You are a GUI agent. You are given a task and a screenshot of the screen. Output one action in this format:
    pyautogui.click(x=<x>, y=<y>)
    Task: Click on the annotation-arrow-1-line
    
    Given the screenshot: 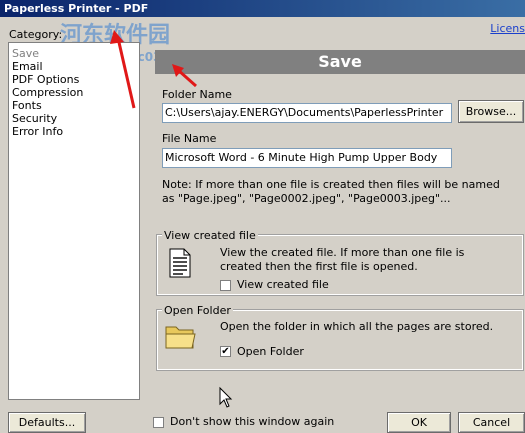 What is the action you would take?
    pyautogui.click(x=126, y=73)
    